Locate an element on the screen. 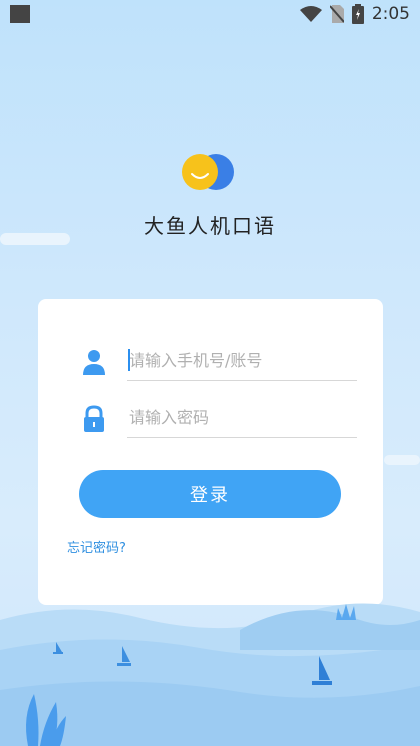  user-icon is located at coordinates (94, 362).